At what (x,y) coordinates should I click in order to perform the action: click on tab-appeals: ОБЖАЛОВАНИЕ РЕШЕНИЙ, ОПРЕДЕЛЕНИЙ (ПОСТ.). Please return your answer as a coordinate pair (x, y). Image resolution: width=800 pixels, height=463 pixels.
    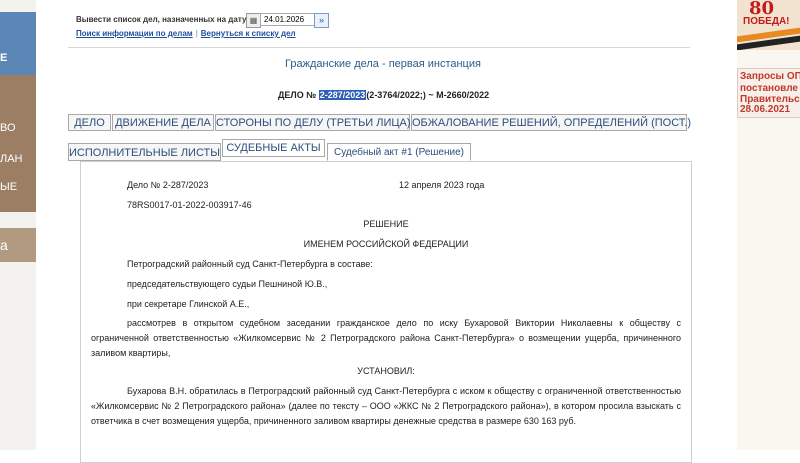
    Looking at the image, I should click on (551, 122).